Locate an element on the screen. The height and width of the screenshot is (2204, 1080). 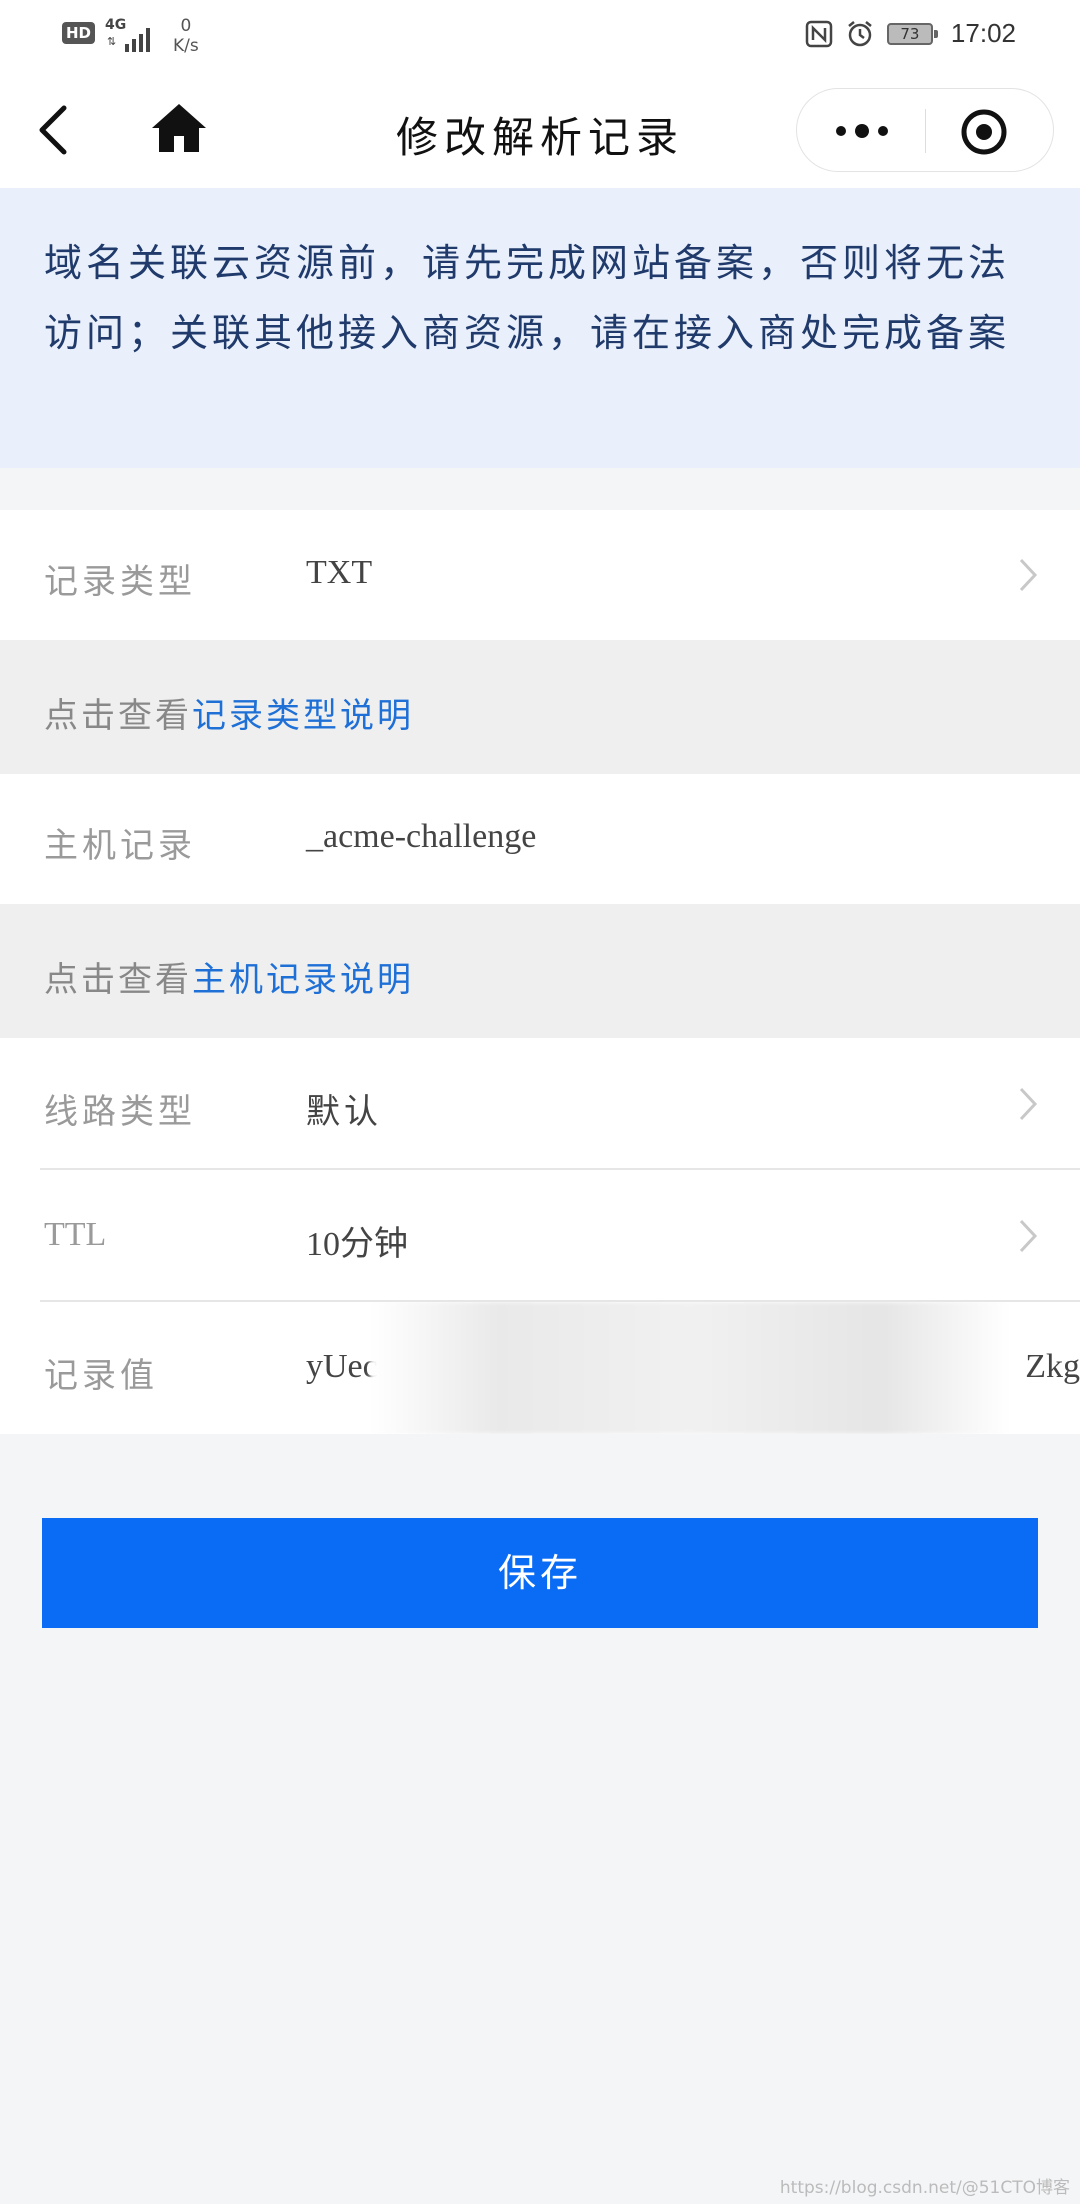
close-target-icon is located at coordinates (984, 132).